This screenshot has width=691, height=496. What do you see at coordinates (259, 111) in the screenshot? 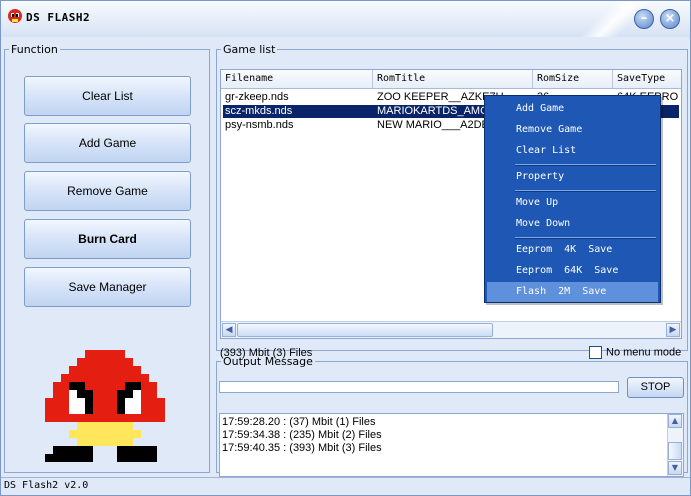
I see `cell-filename: scz-mkds.nds` at bounding box center [259, 111].